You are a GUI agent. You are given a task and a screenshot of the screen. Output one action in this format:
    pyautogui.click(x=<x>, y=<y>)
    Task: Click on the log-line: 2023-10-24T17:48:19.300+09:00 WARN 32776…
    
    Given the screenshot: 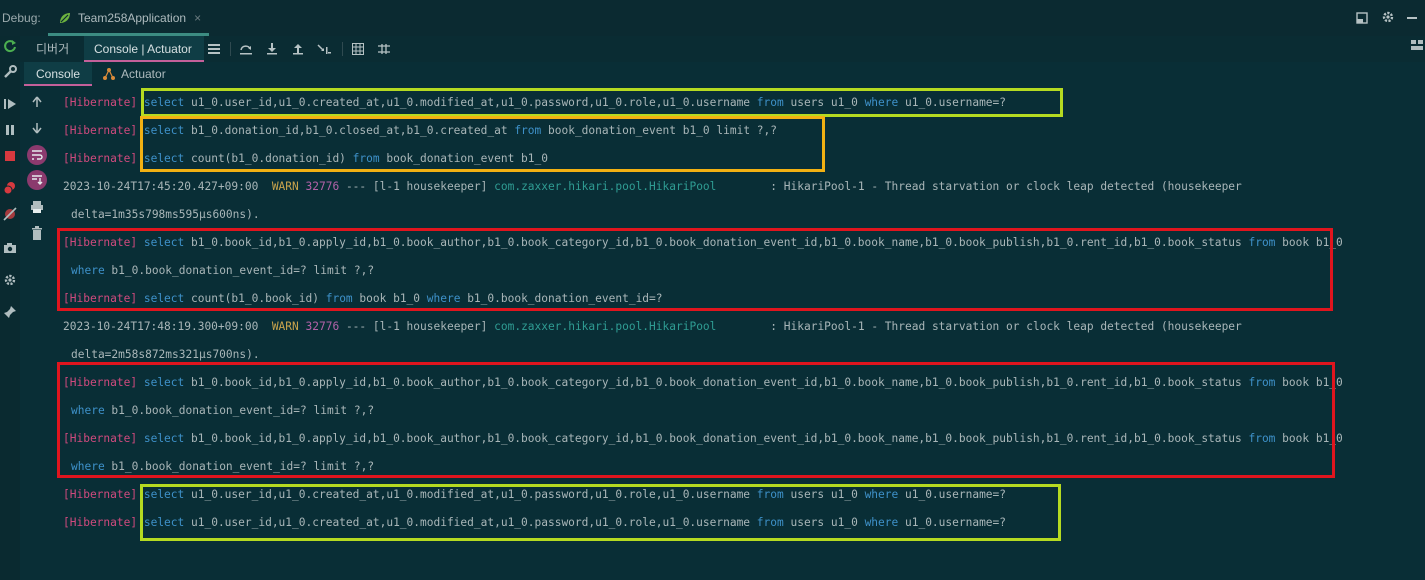 What is the action you would take?
    pyautogui.click(x=652, y=327)
    